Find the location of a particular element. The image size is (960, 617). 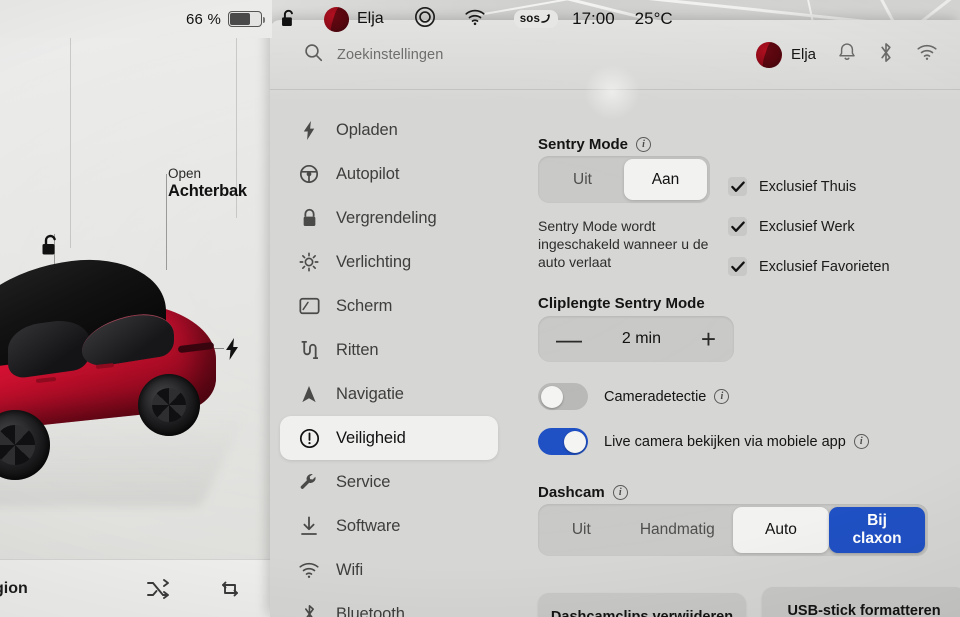

dashcam-option-bij-claxon: Bij claxon is located at coordinates (877, 530).